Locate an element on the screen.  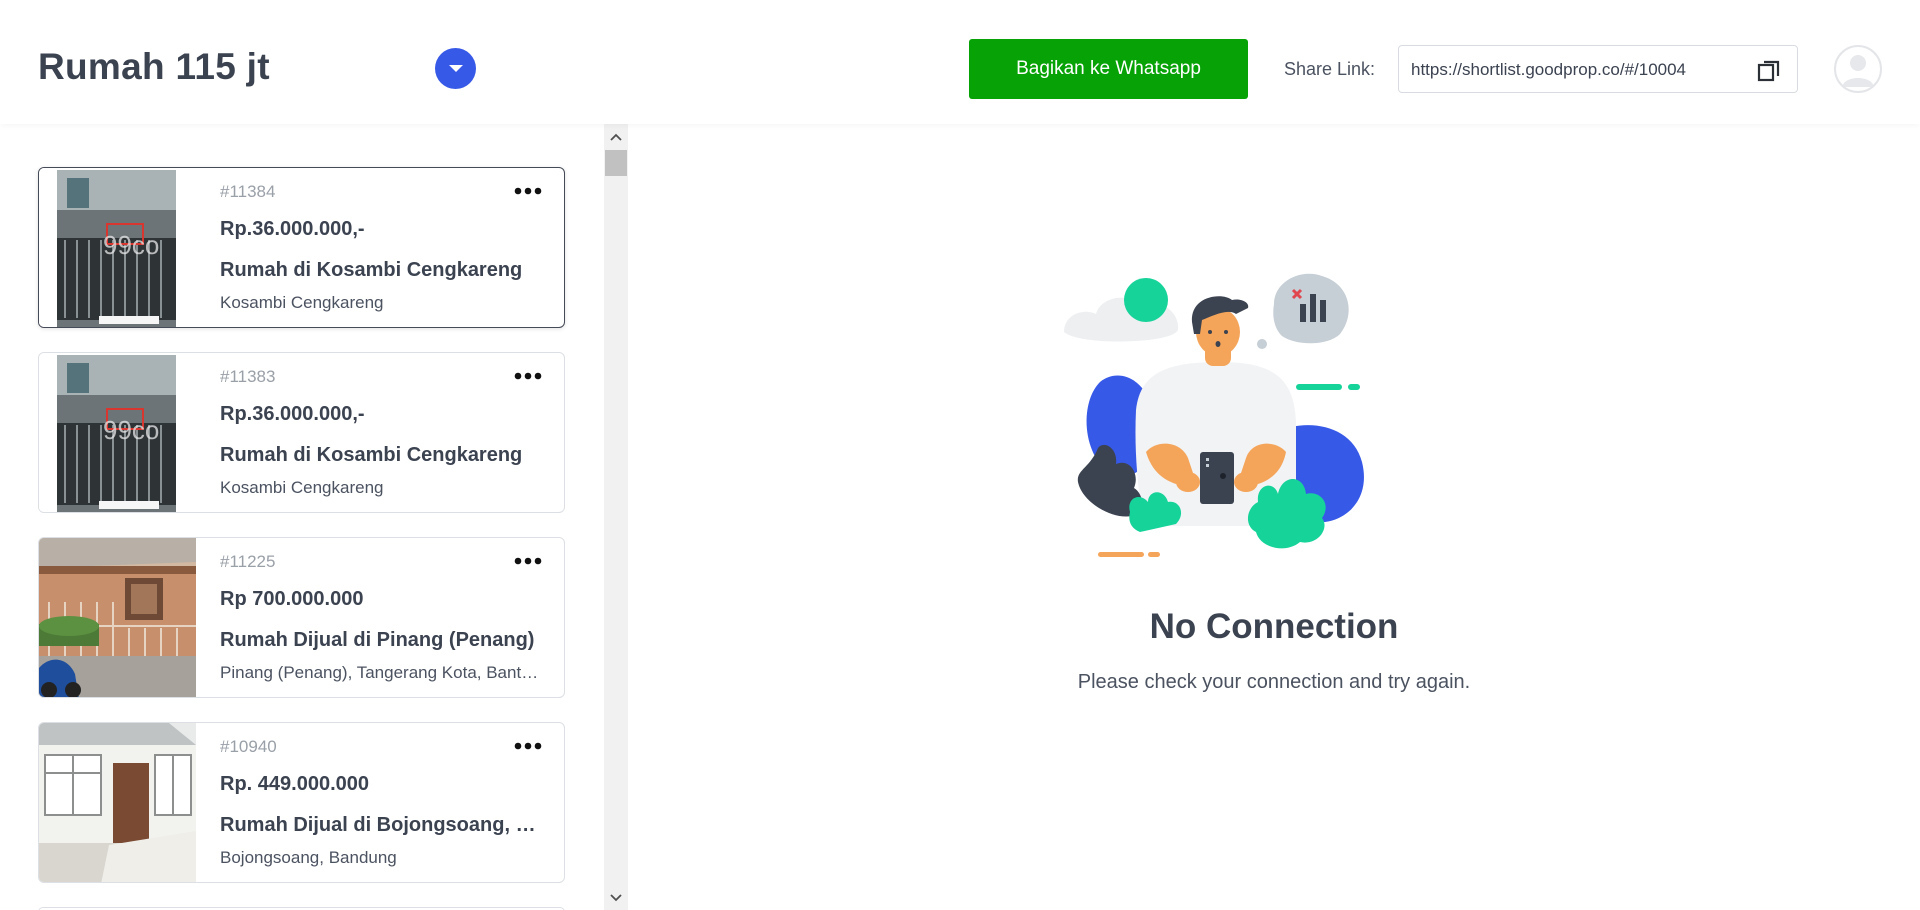
user-icon is located at coordinates (1858, 71).